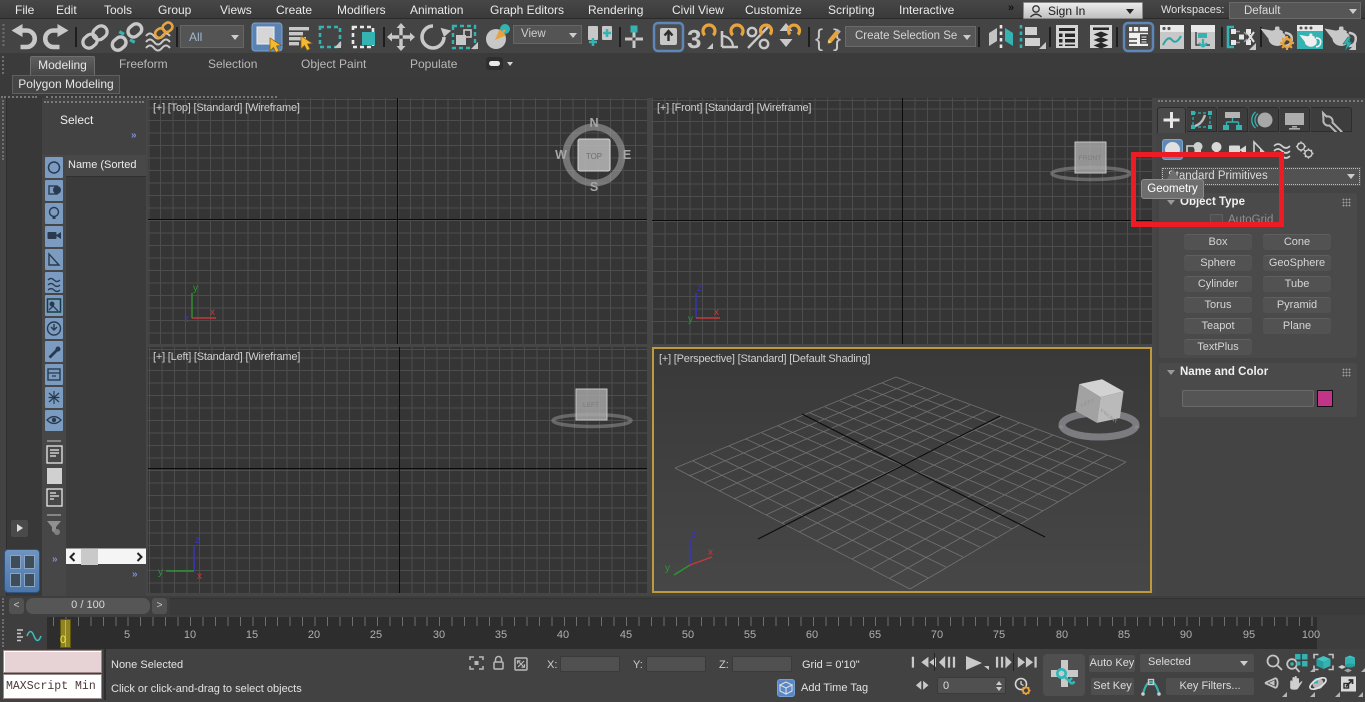 The image size is (1365, 702). I want to click on svg-text: LEFT, so click(591, 405).